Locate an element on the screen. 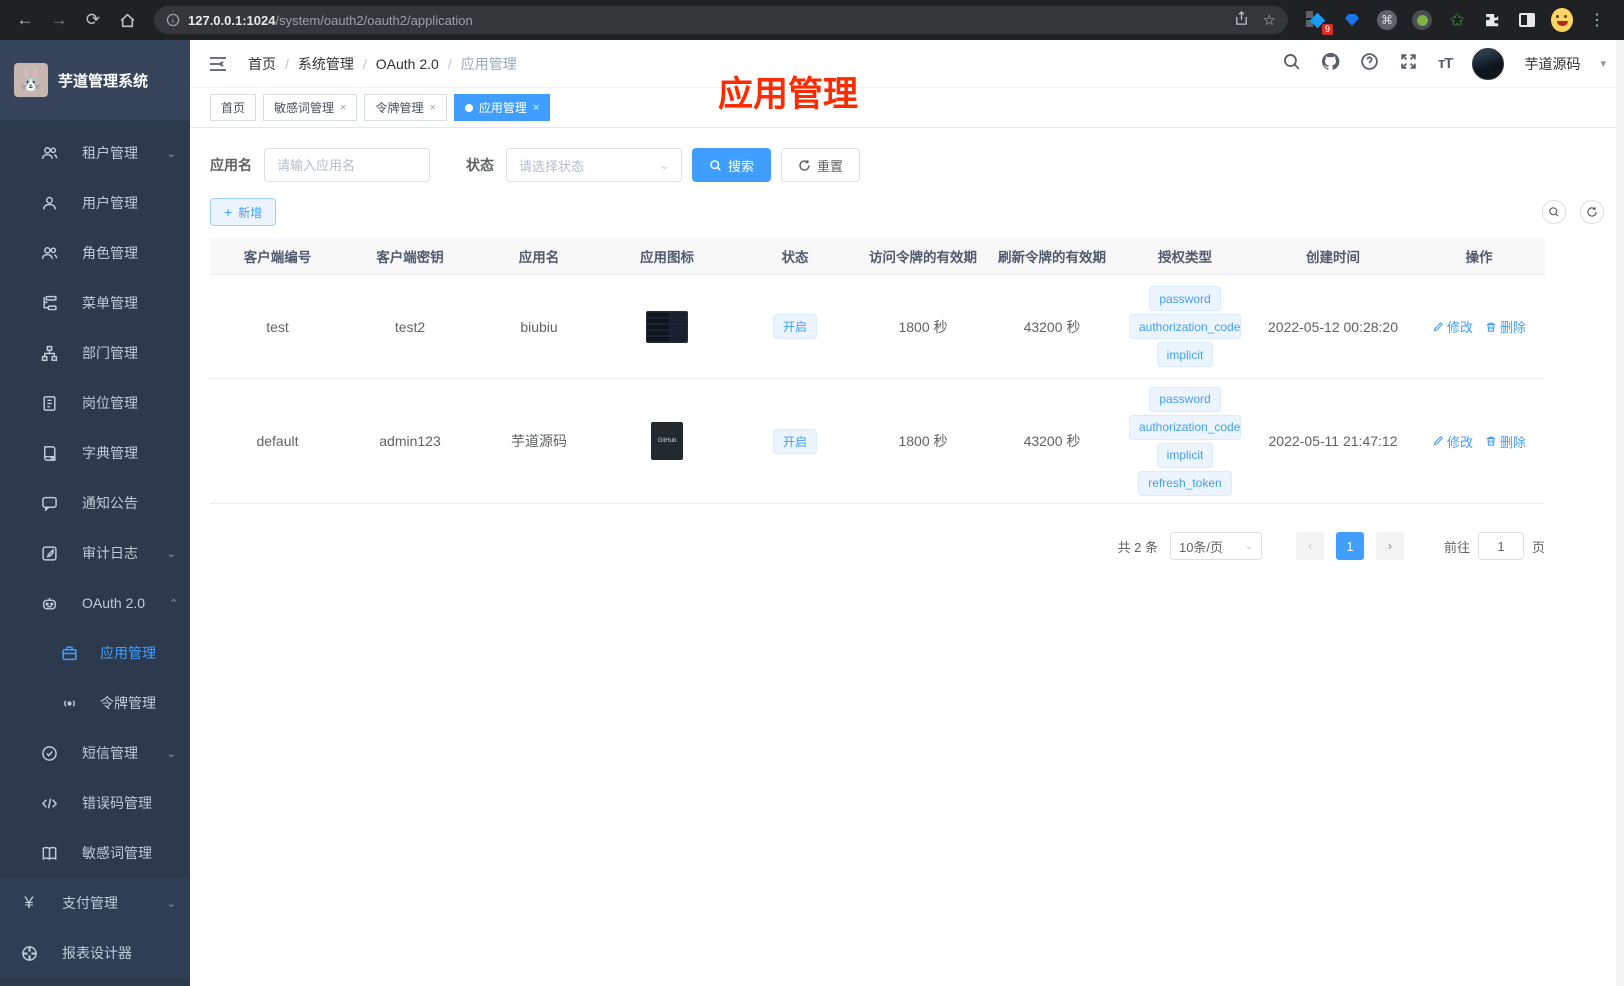 This screenshot has width=1624, height=986. tags-view-bar: 首页 敏感词管理 × 令牌管理 × 应用管理 × is located at coordinates (907, 108).